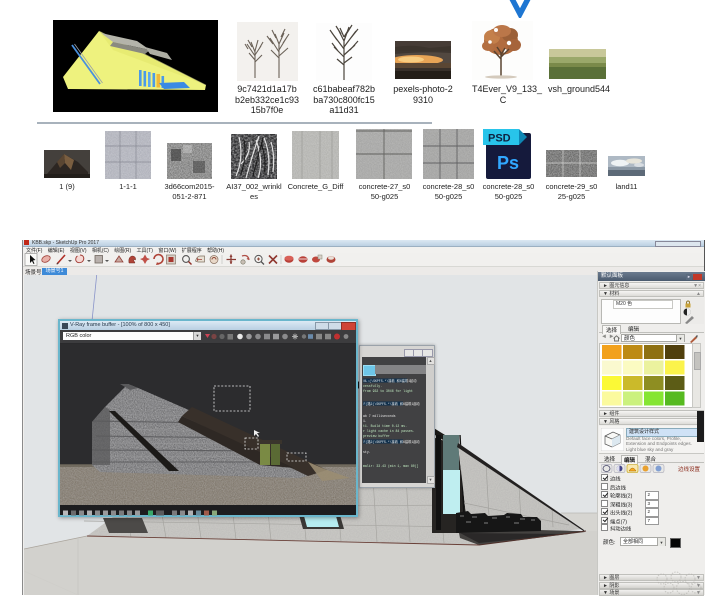  What do you see at coordinates (508, 163) in the screenshot?
I see `svg-text: Ps` at bounding box center [508, 163].